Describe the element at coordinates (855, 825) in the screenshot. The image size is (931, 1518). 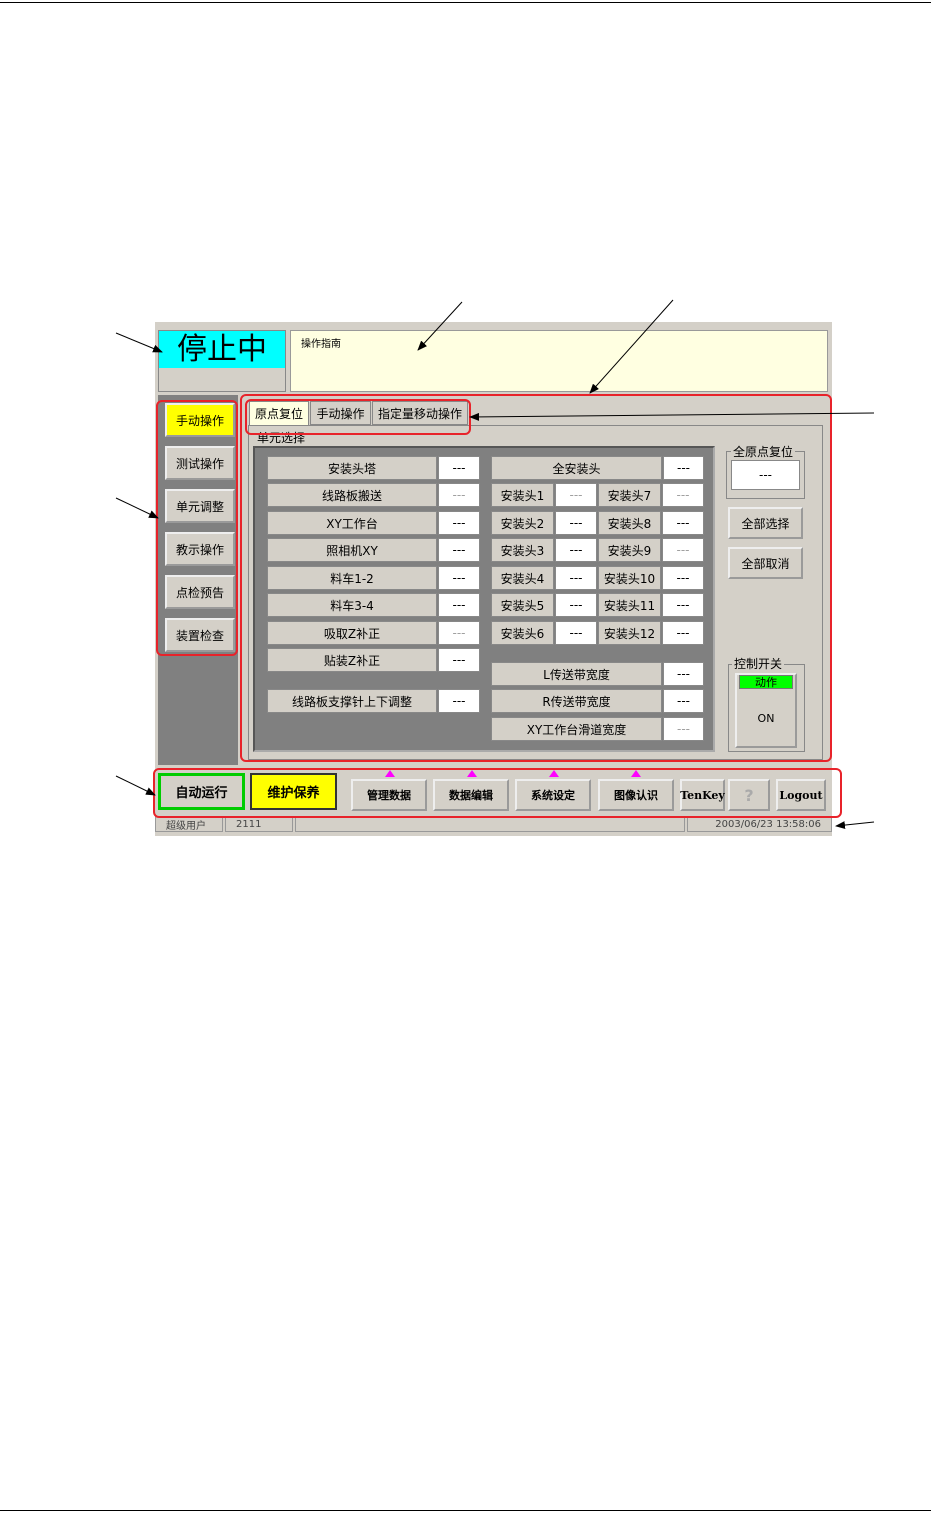
I see `arrow-status-bar` at that location.